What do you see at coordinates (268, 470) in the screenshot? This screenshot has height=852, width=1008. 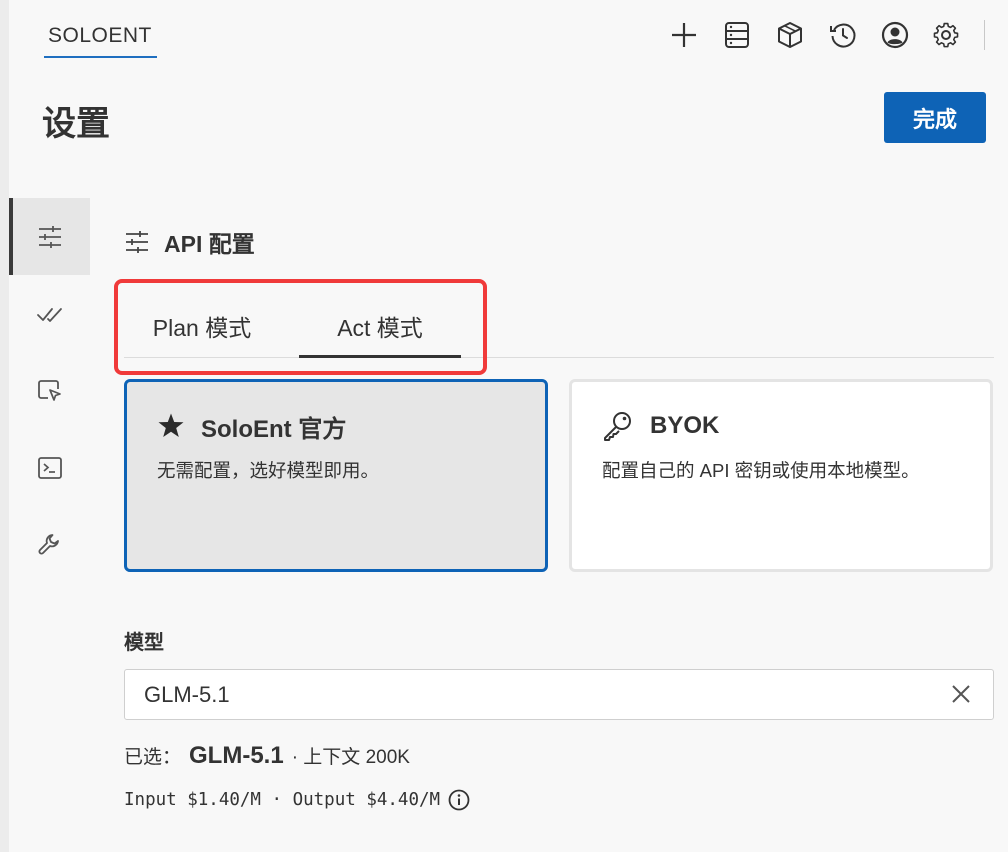 I see `card-description: 无需配置，选好模型即用。` at bounding box center [268, 470].